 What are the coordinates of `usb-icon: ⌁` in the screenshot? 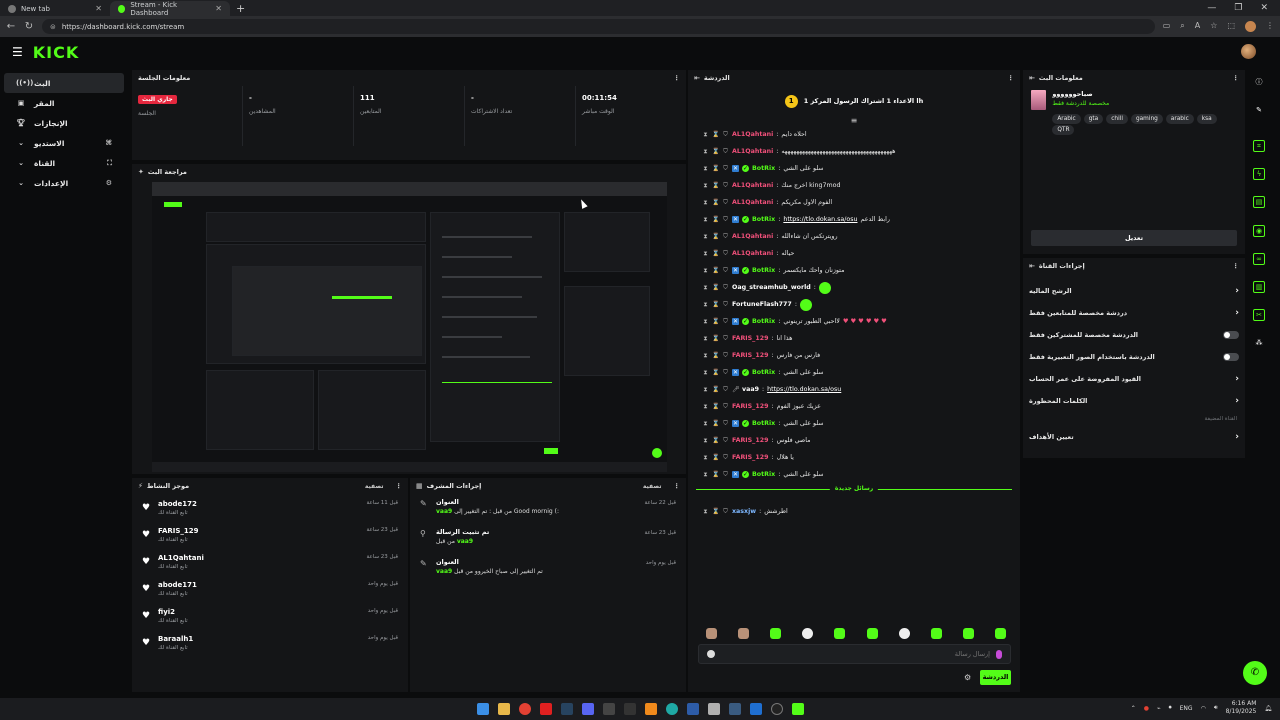 It's located at (1159, 708).